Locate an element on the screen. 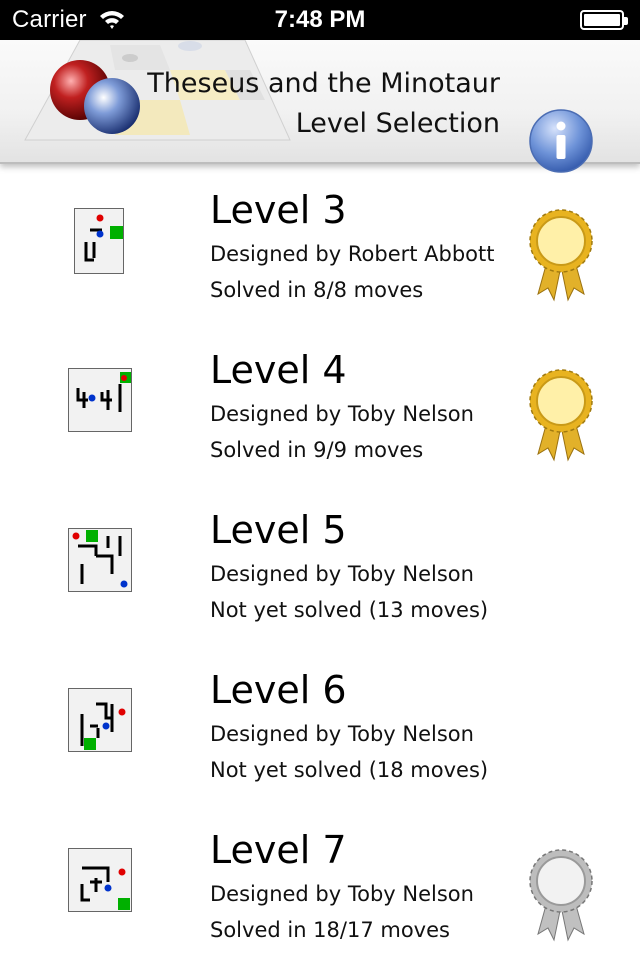 This screenshot has height=964, width=640. level-6-maze-thumbnail is located at coordinates (100, 720).